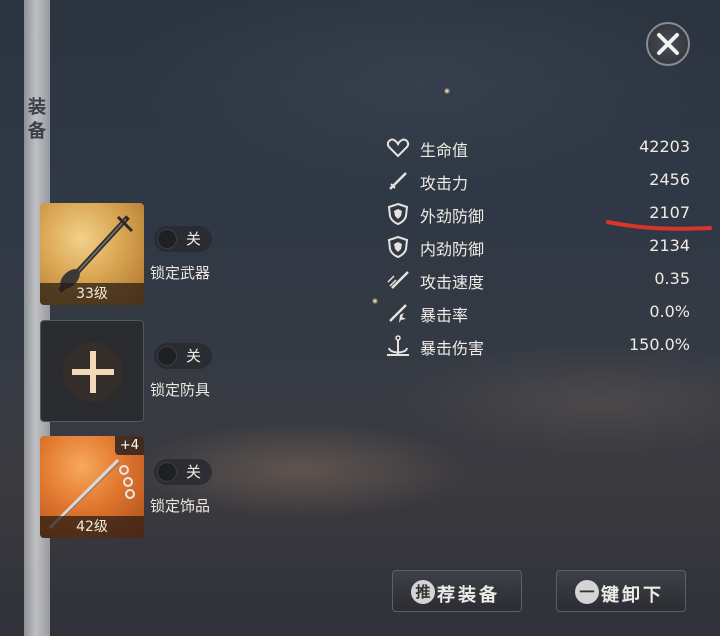 This screenshot has height=636, width=720. What do you see at coordinates (398, 313) in the screenshot?
I see `crit-icon` at bounding box center [398, 313].